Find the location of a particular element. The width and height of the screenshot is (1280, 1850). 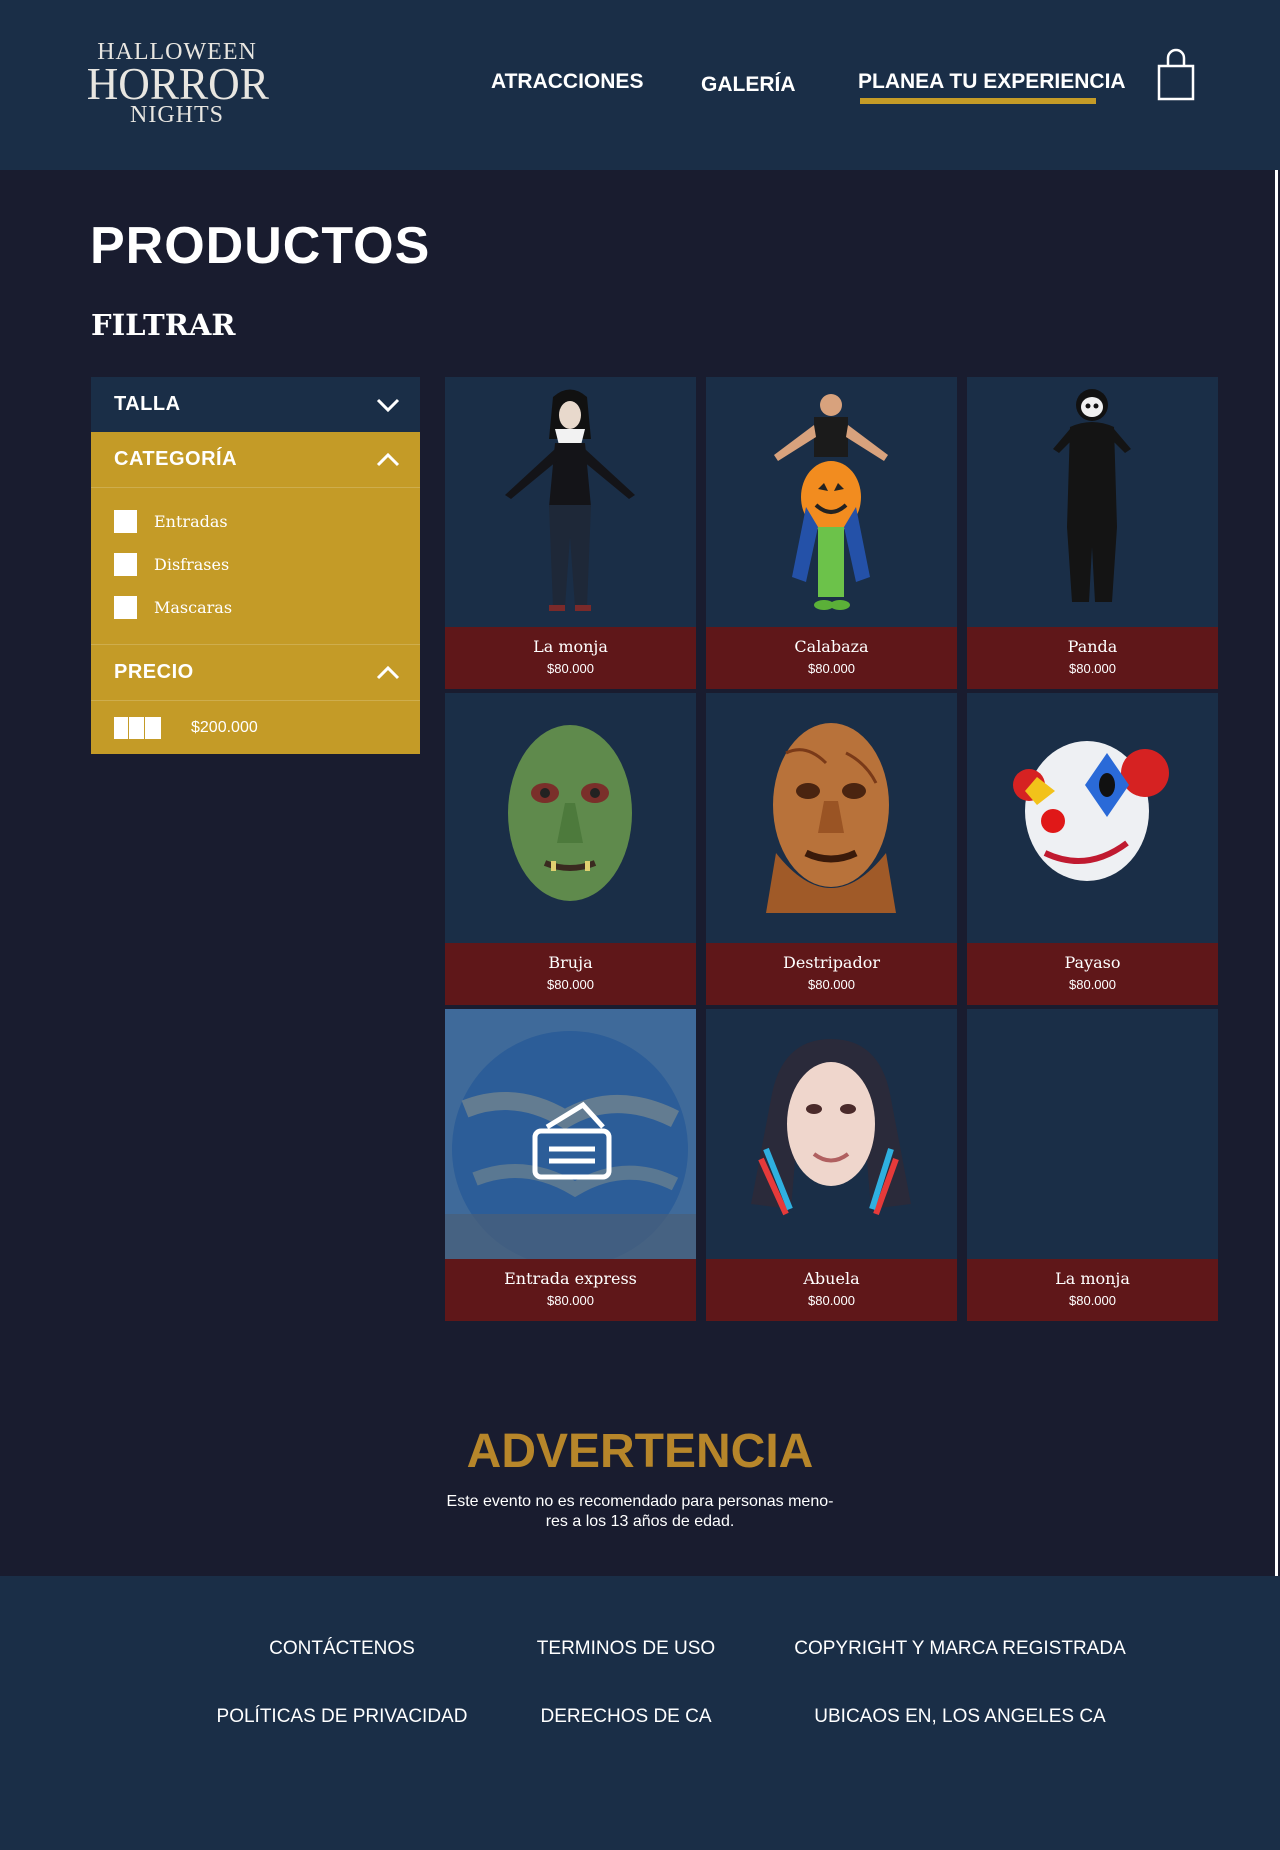

chevron-down-icon is located at coordinates (388, 405).